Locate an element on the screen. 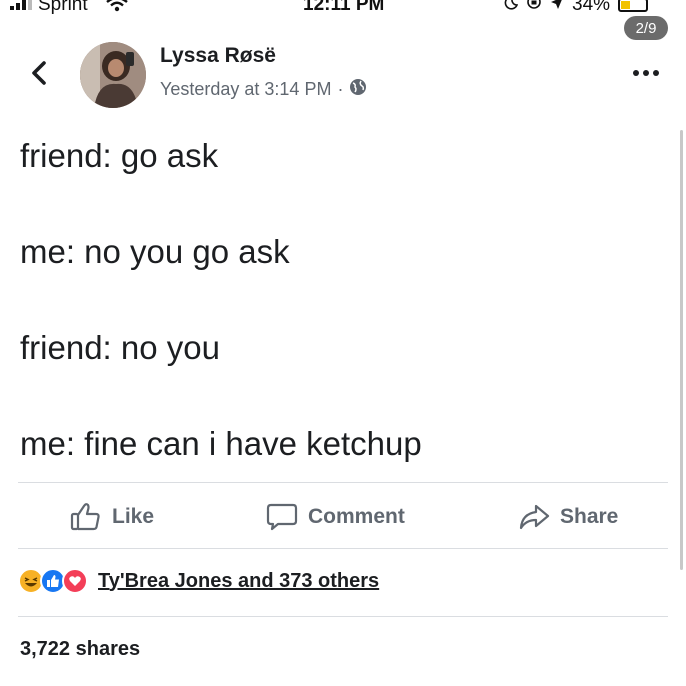 This screenshot has width=686, height=686. profile-photo is located at coordinates (113, 75).